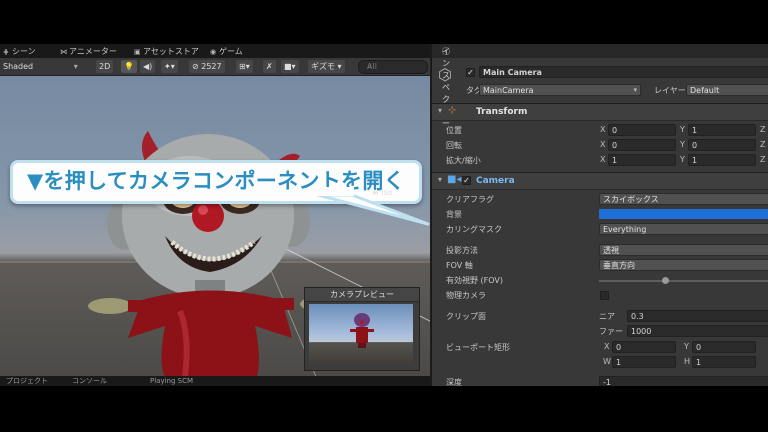  What do you see at coordinates (63, 52) in the screenshot?
I see `animator-icon: ⋈` at bounding box center [63, 52].